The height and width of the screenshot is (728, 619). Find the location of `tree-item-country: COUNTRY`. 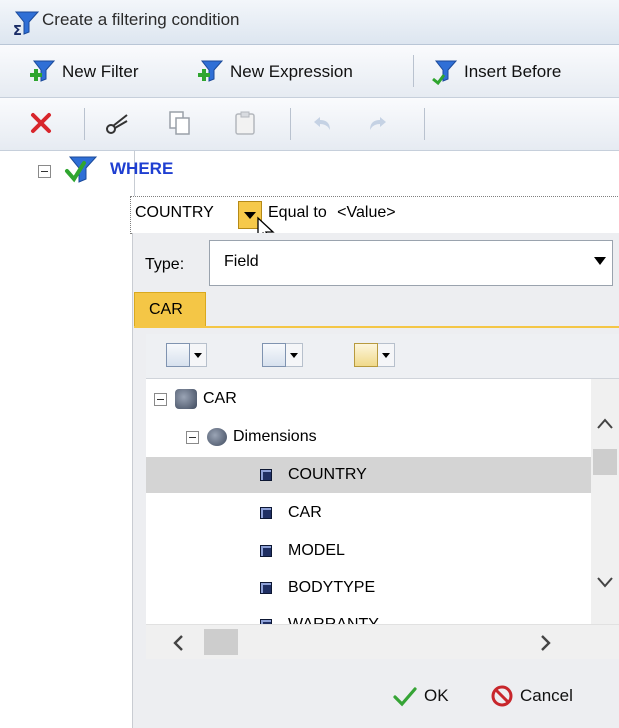

tree-item-country: COUNTRY is located at coordinates (368, 475).